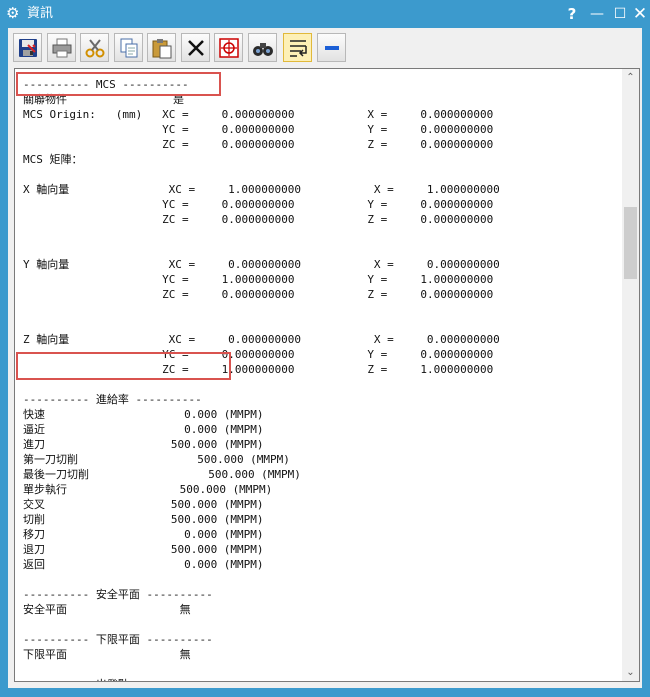 The height and width of the screenshot is (697, 650). What do you see at coordinates (325, 14) in the screenshot?
I see `title-bar: ⚙ 資訊 ? — ☐ ✕` at bounding box center [325, 14].